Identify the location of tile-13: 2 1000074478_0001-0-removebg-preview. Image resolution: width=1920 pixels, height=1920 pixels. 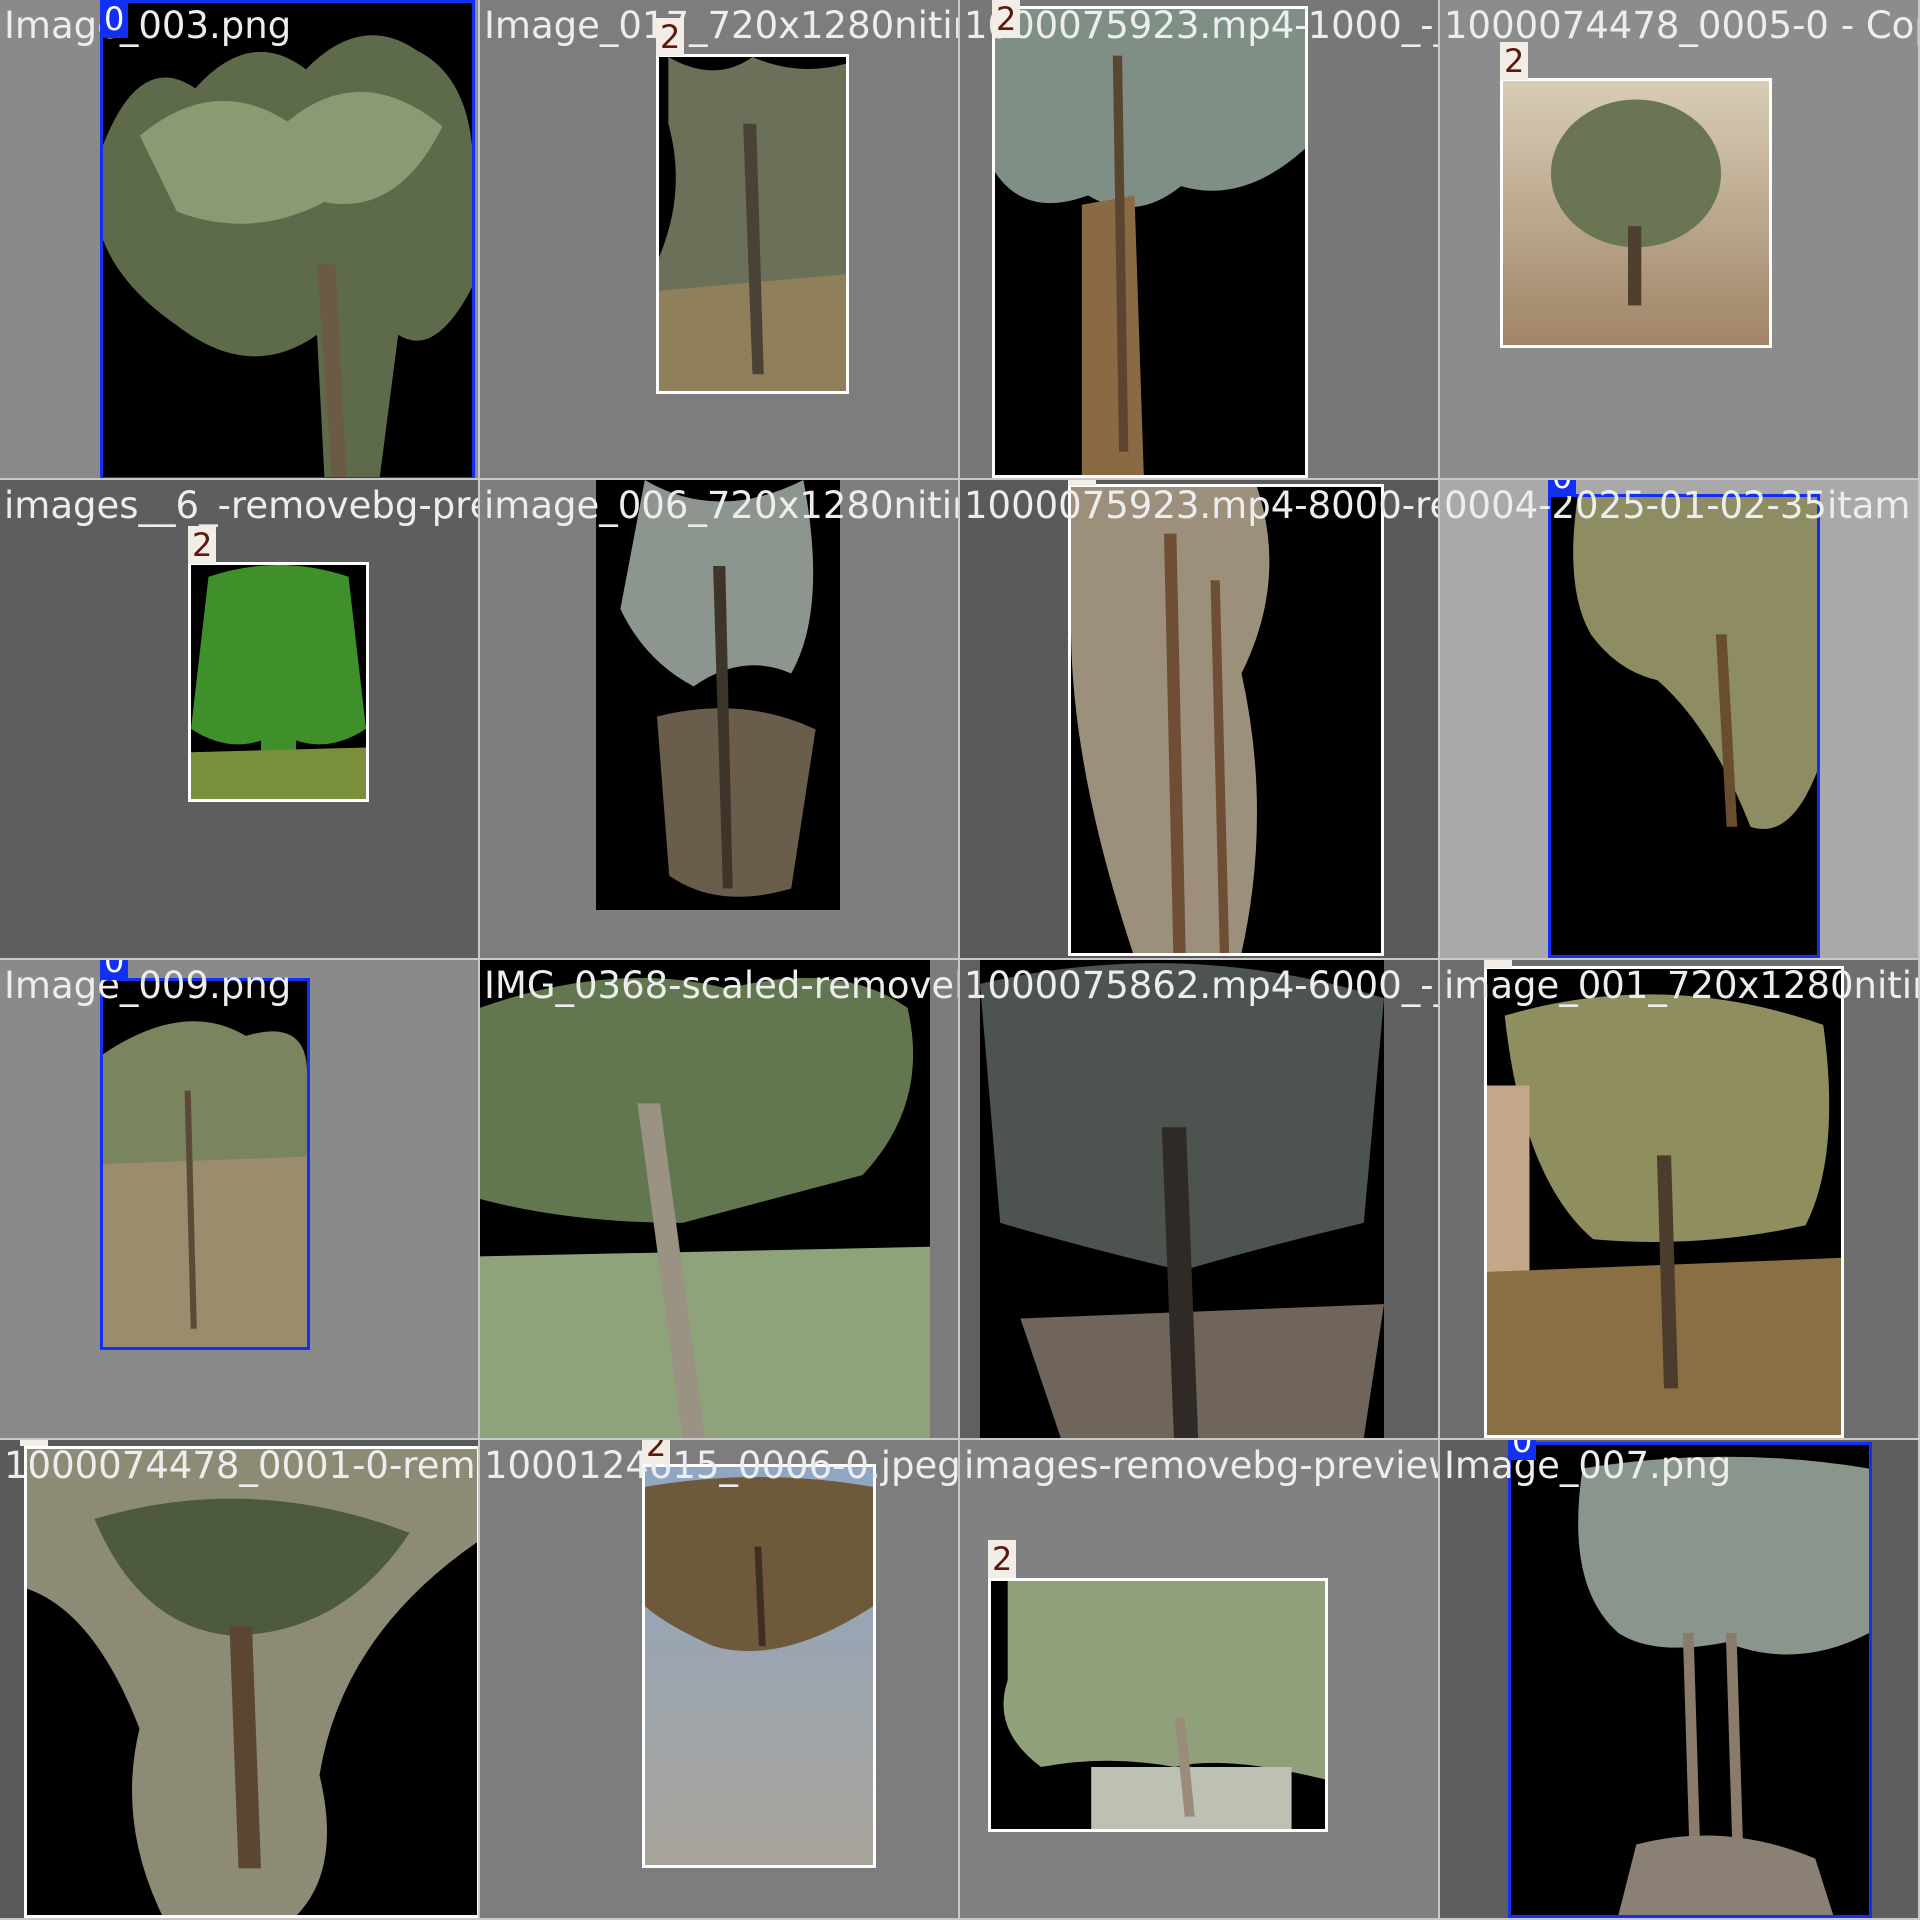
(240, 1680).